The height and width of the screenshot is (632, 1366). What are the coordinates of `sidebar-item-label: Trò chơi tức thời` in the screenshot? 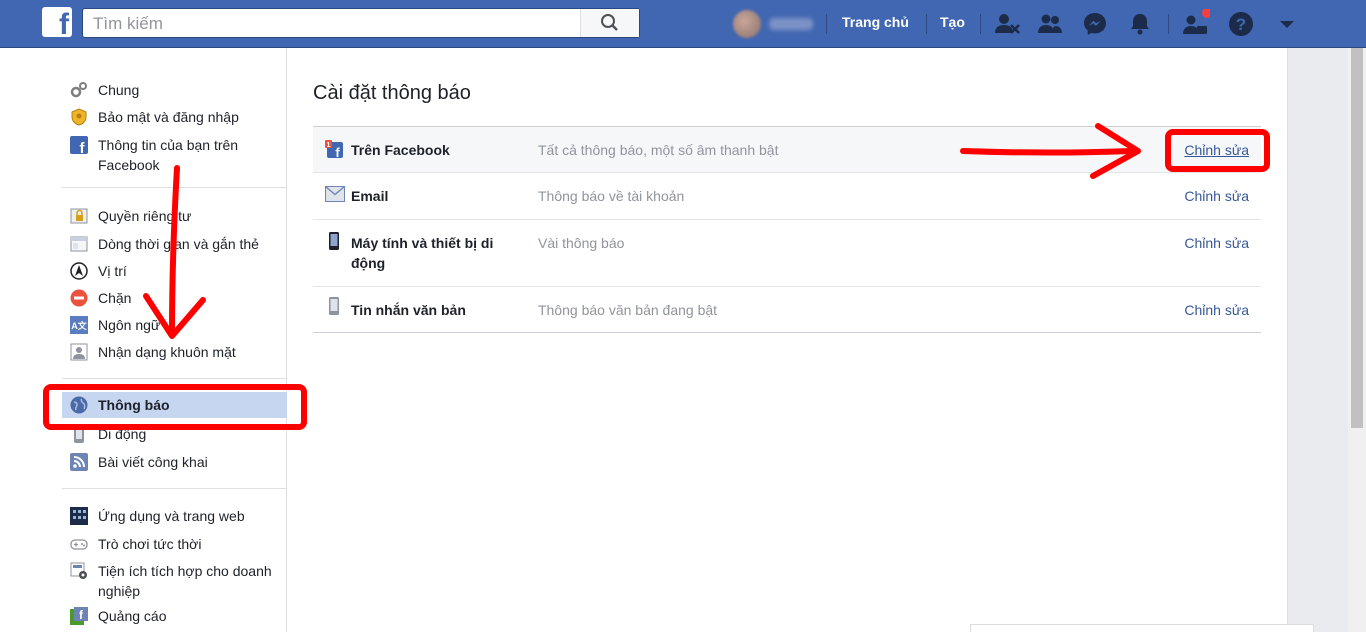 It's located at (150, 544).